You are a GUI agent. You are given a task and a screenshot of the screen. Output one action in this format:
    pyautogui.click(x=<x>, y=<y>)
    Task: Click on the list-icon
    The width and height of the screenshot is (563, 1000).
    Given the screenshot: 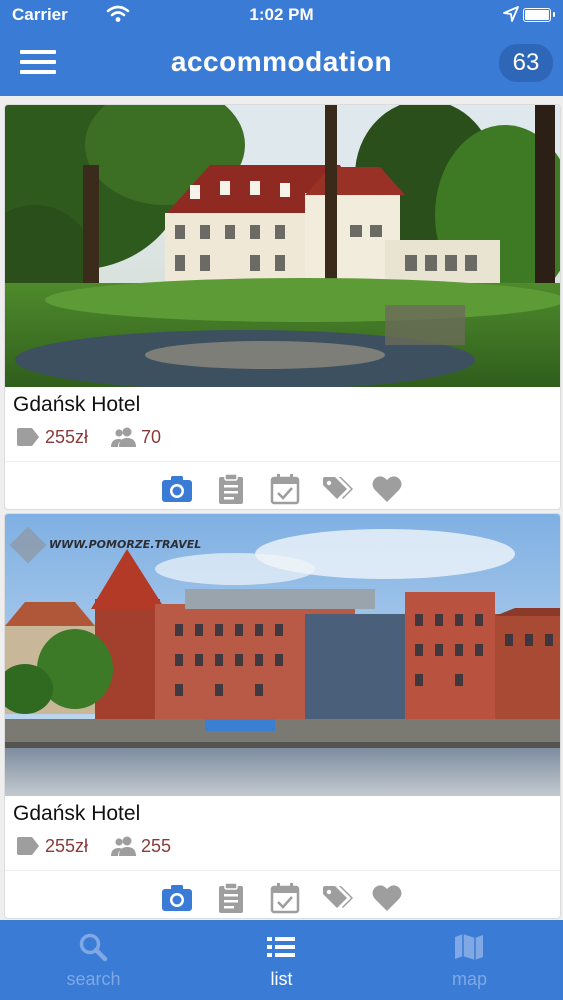 What is the action you would take?
    pyautogui.click(x=281, y=947)
    